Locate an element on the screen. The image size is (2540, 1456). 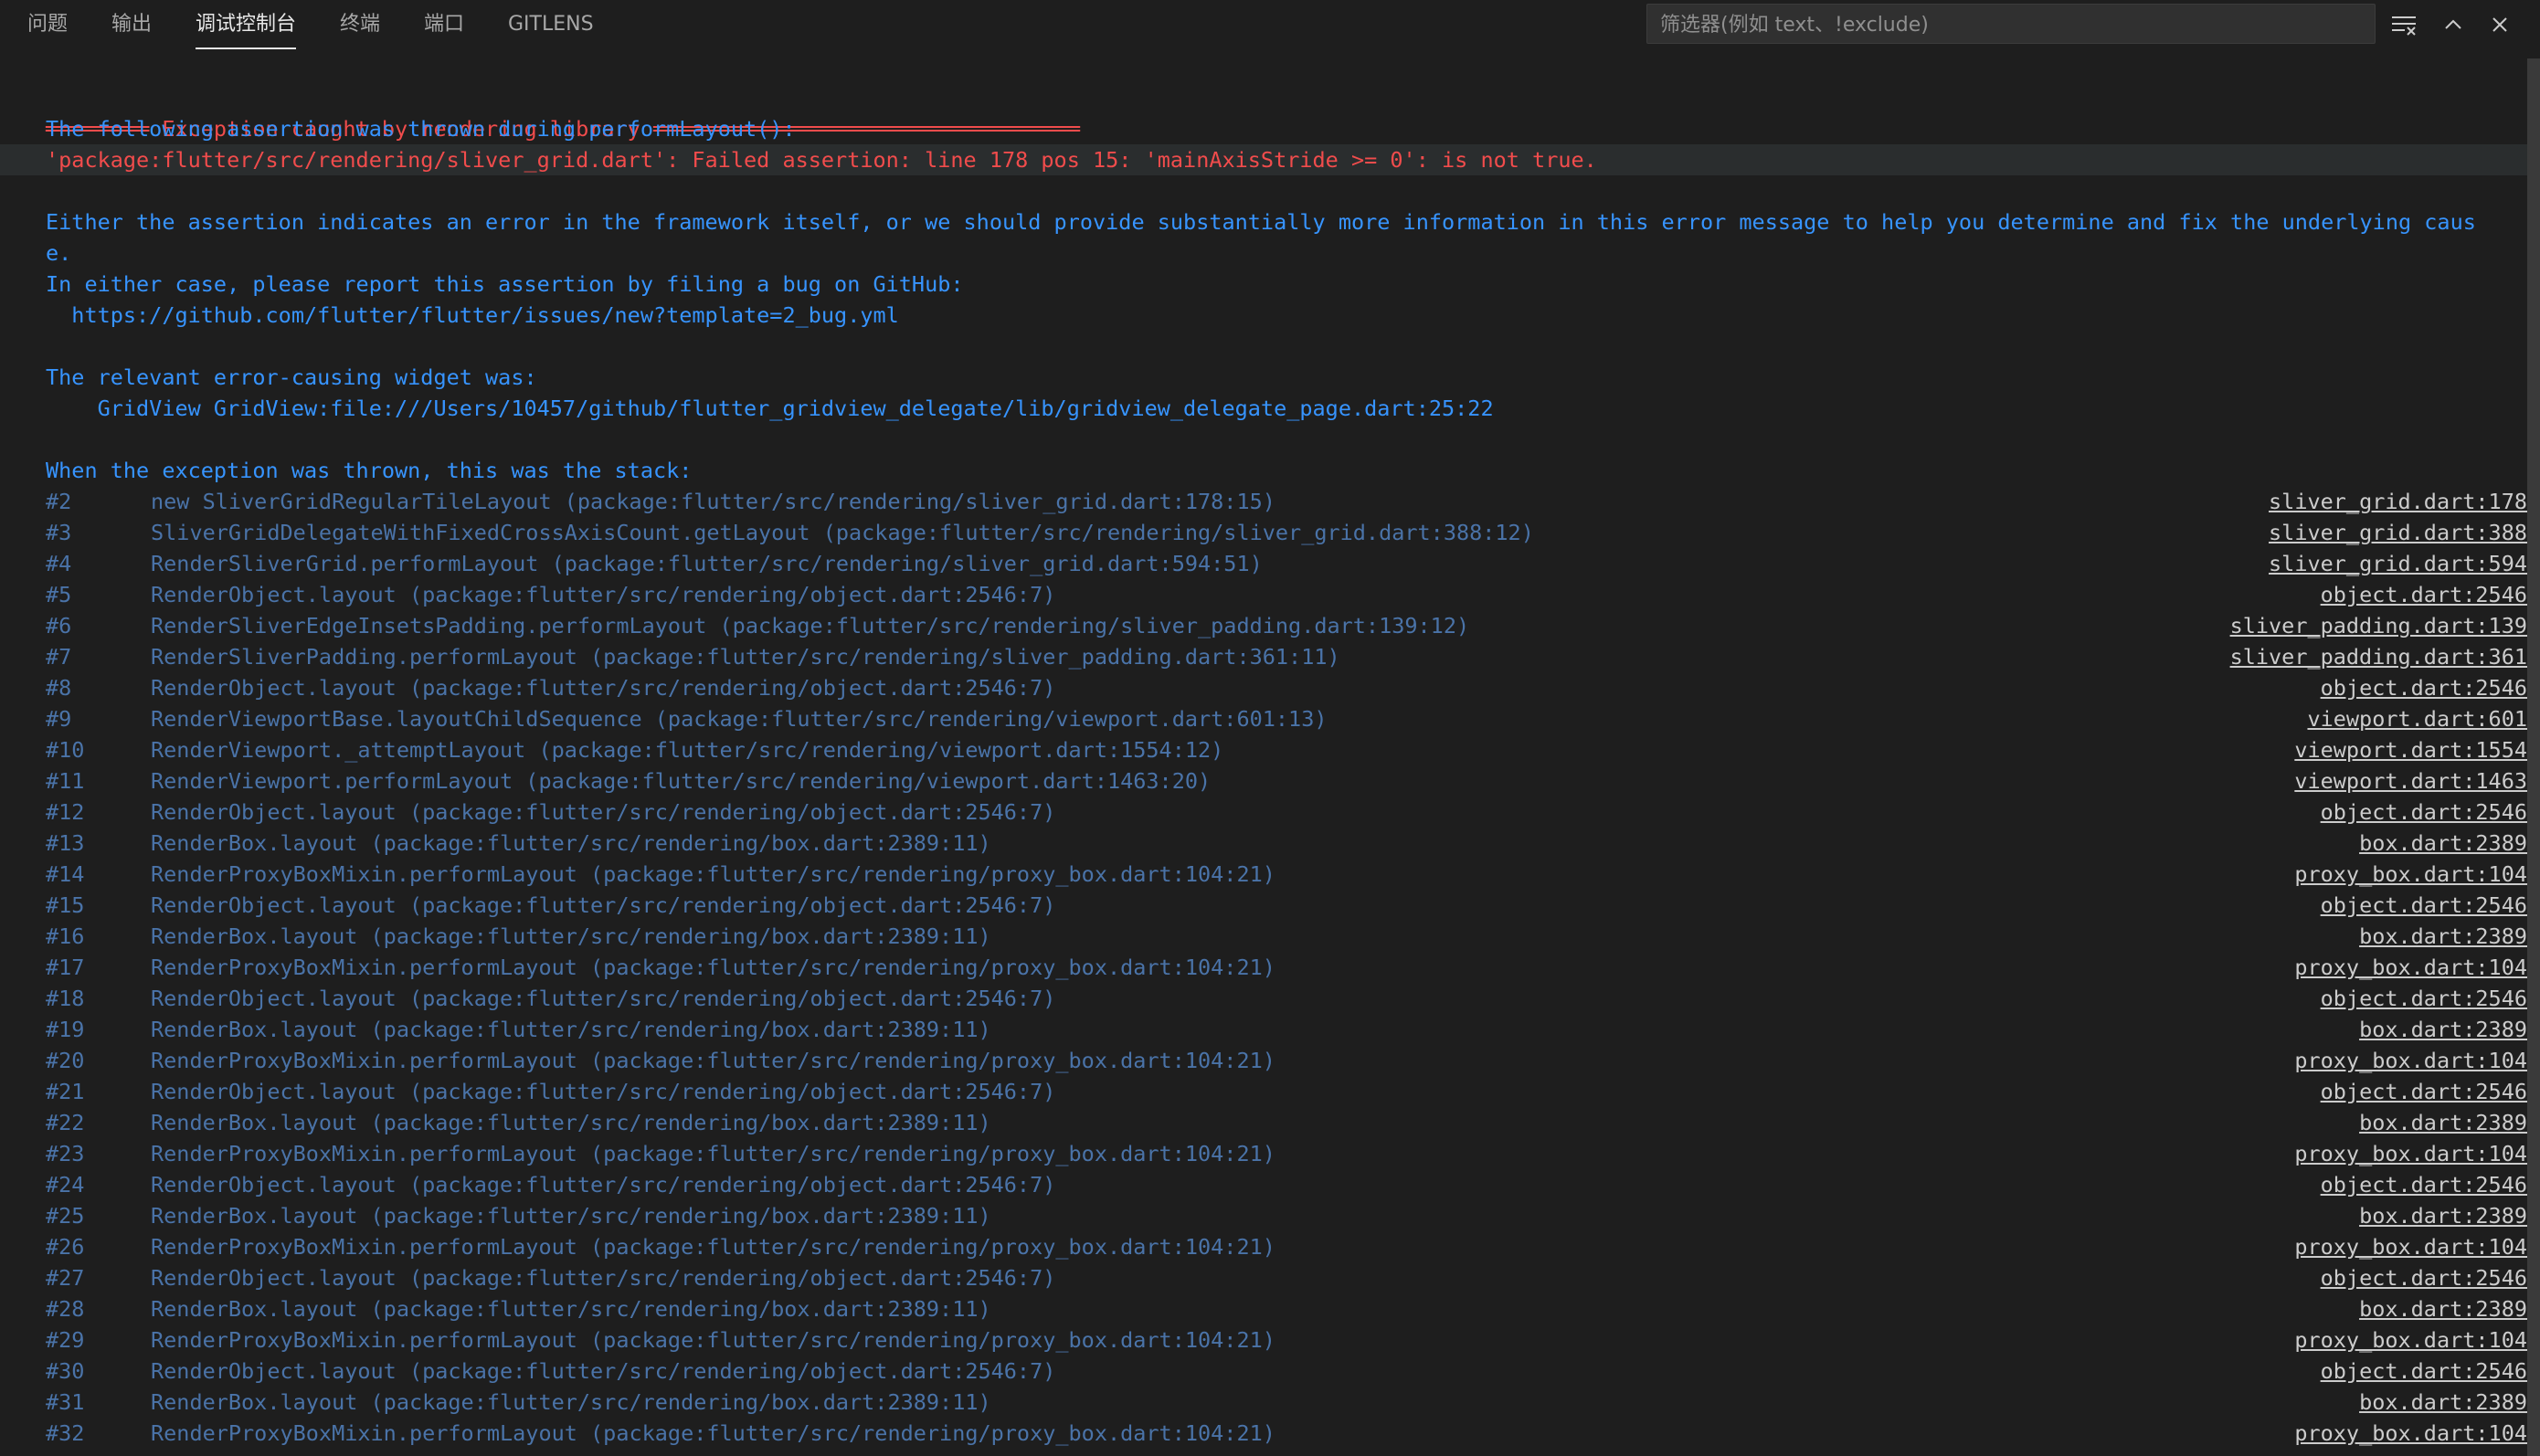
tab-problems: 问题 is located at coordinates (47, 25).